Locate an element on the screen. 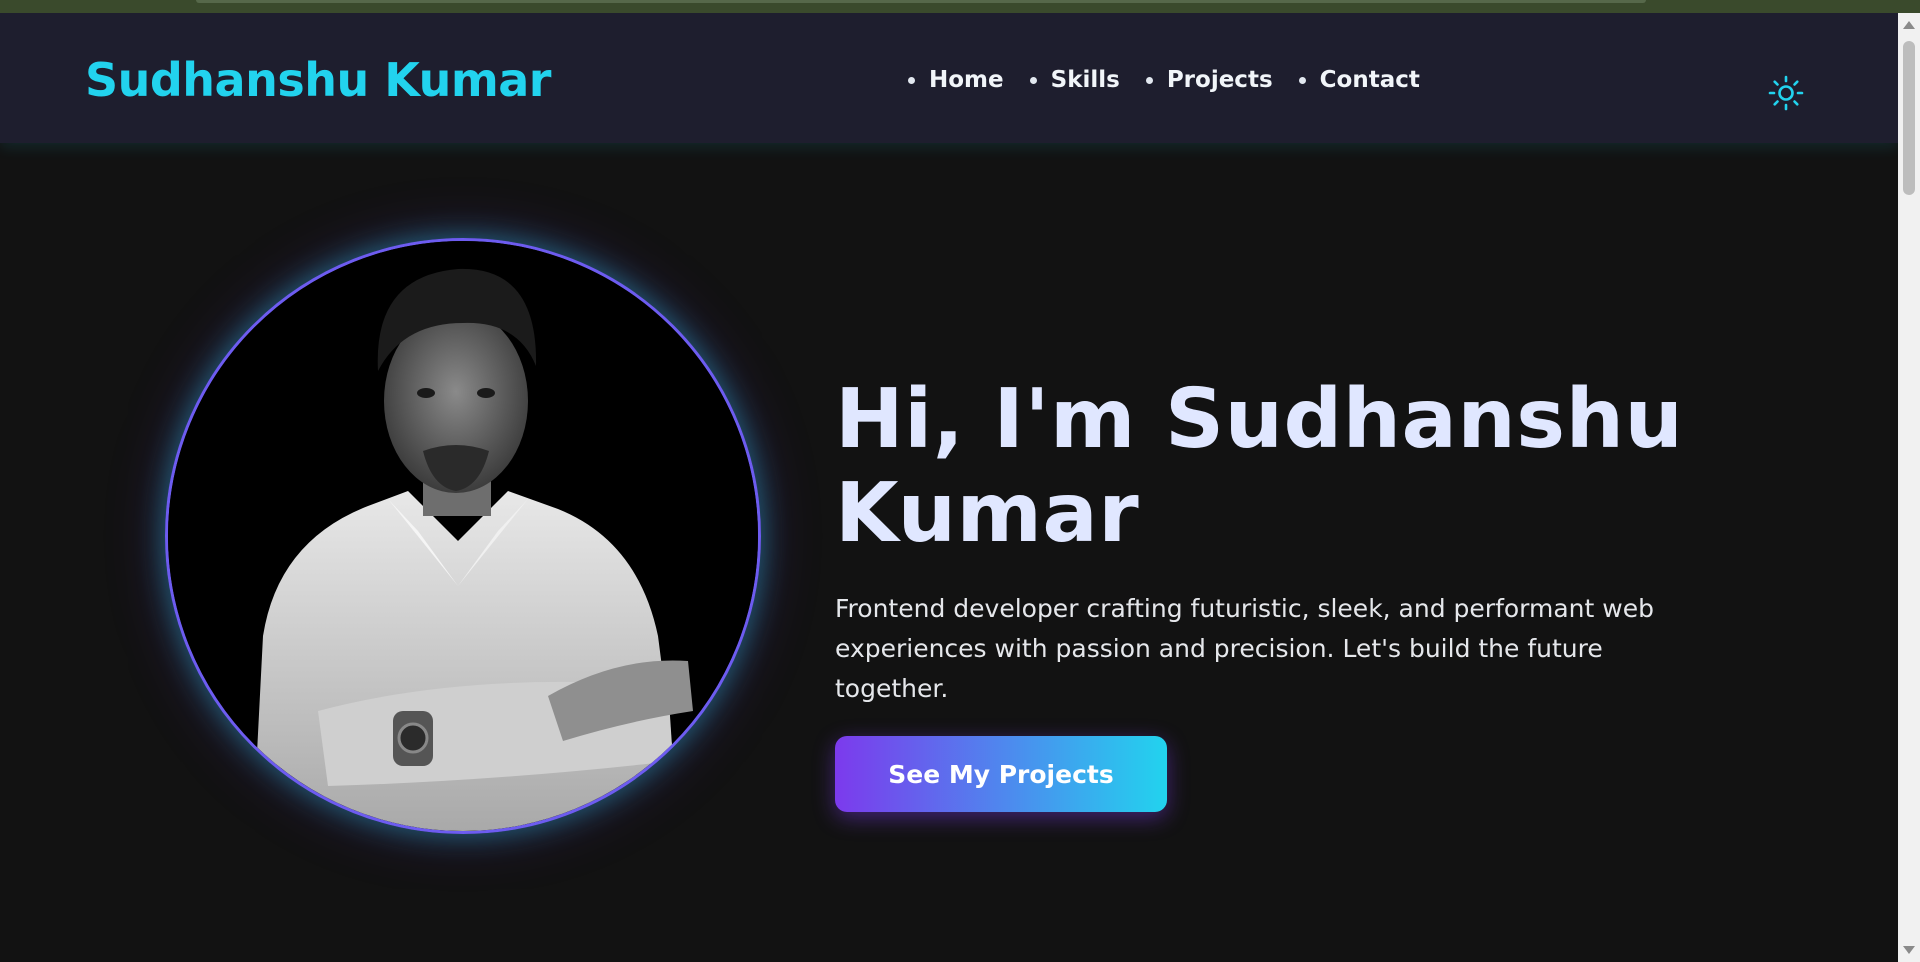 This screenshot has width=1920, height=962. sun-icon is located at coordinates (1786, 93).